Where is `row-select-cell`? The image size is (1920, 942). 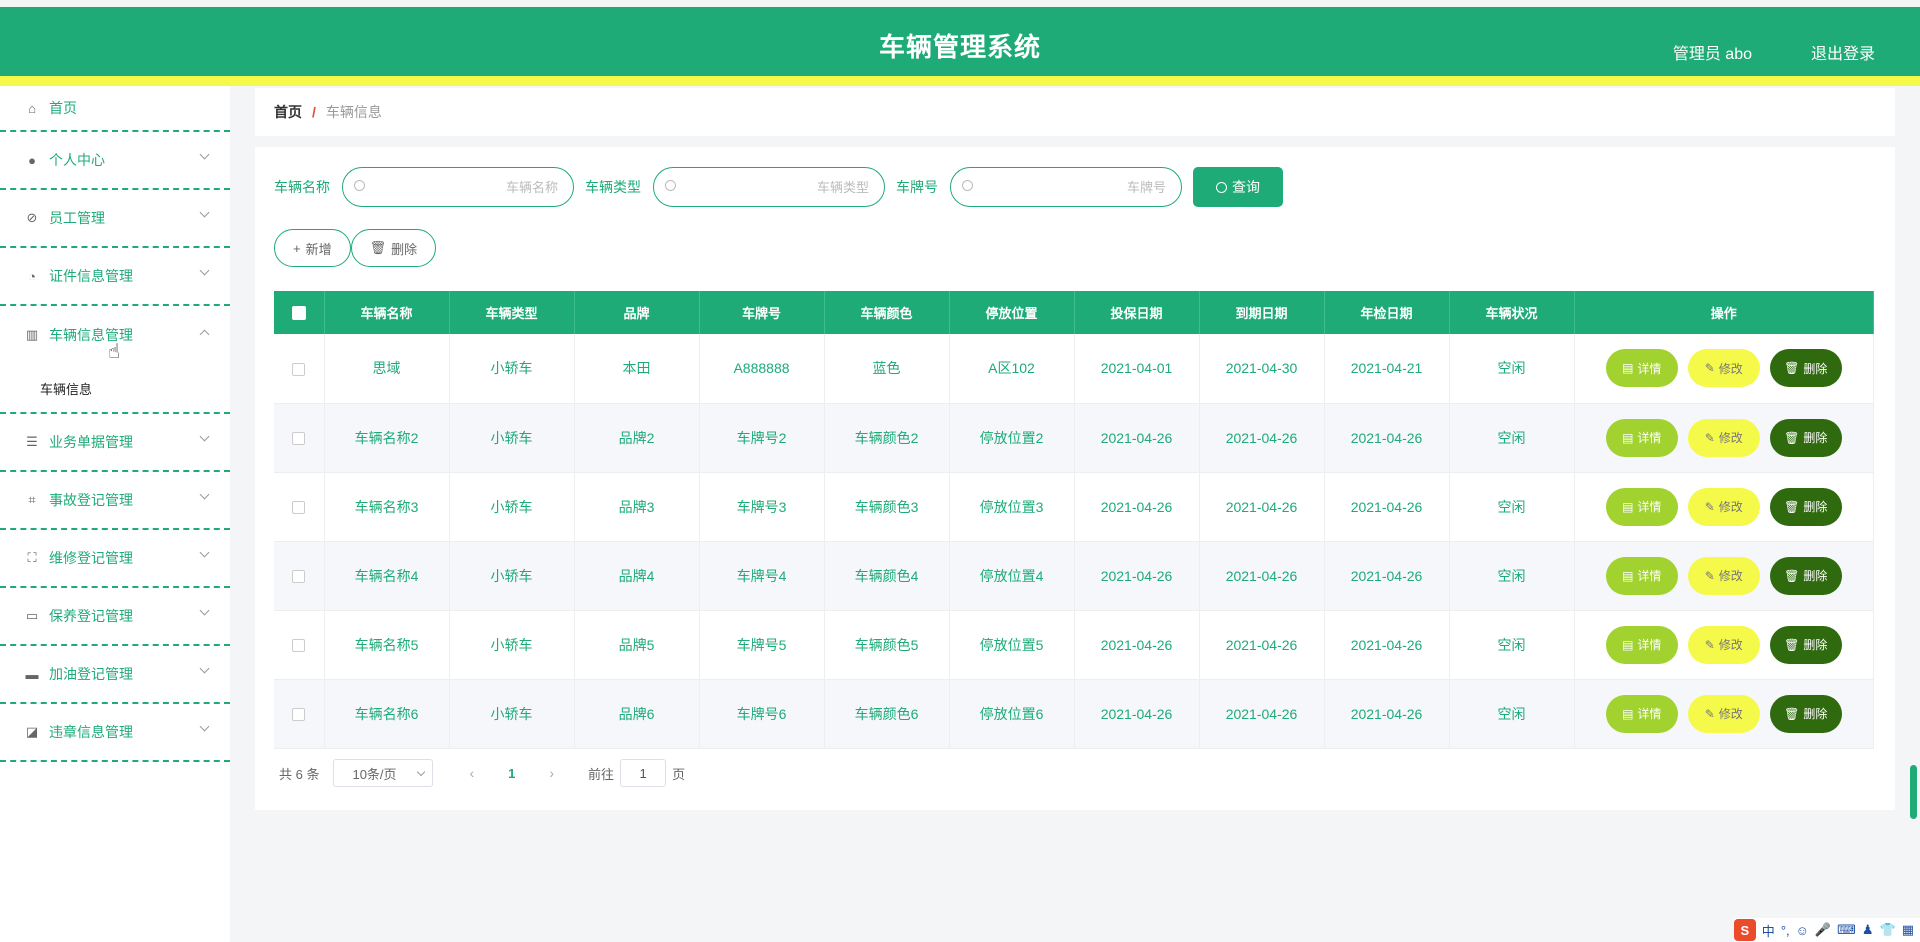 row-select-cell is located at coordinates (299, 714).